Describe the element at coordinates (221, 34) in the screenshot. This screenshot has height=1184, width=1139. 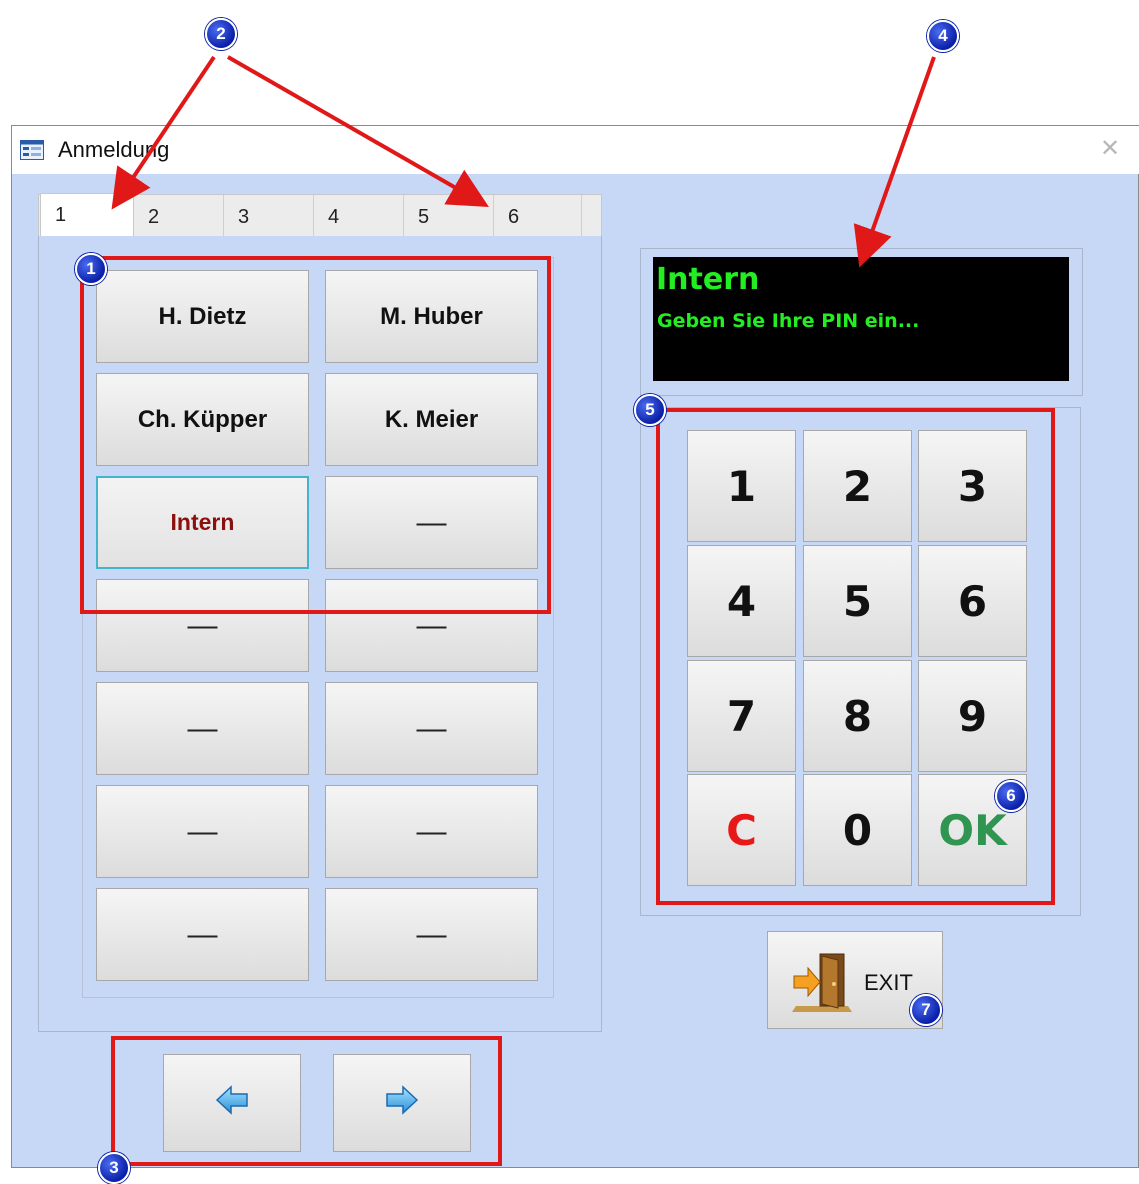
I see `annotation-badge-2: 2` at that location.